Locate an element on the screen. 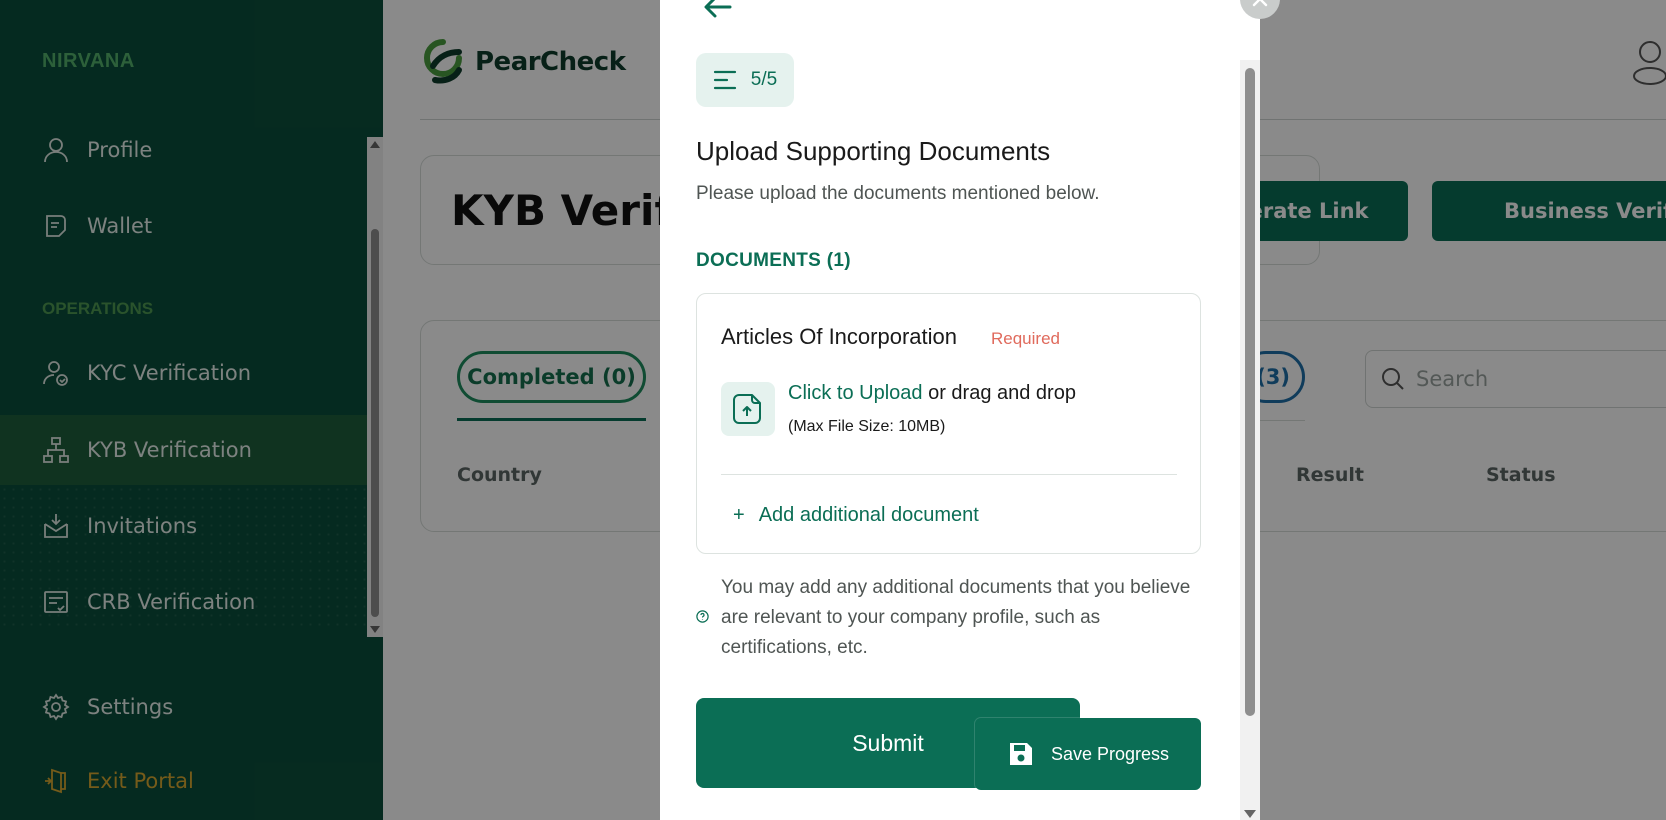 This screenshot has height=820, width=1666. floppy-disk-icon is located at coordinates (1021, 754).